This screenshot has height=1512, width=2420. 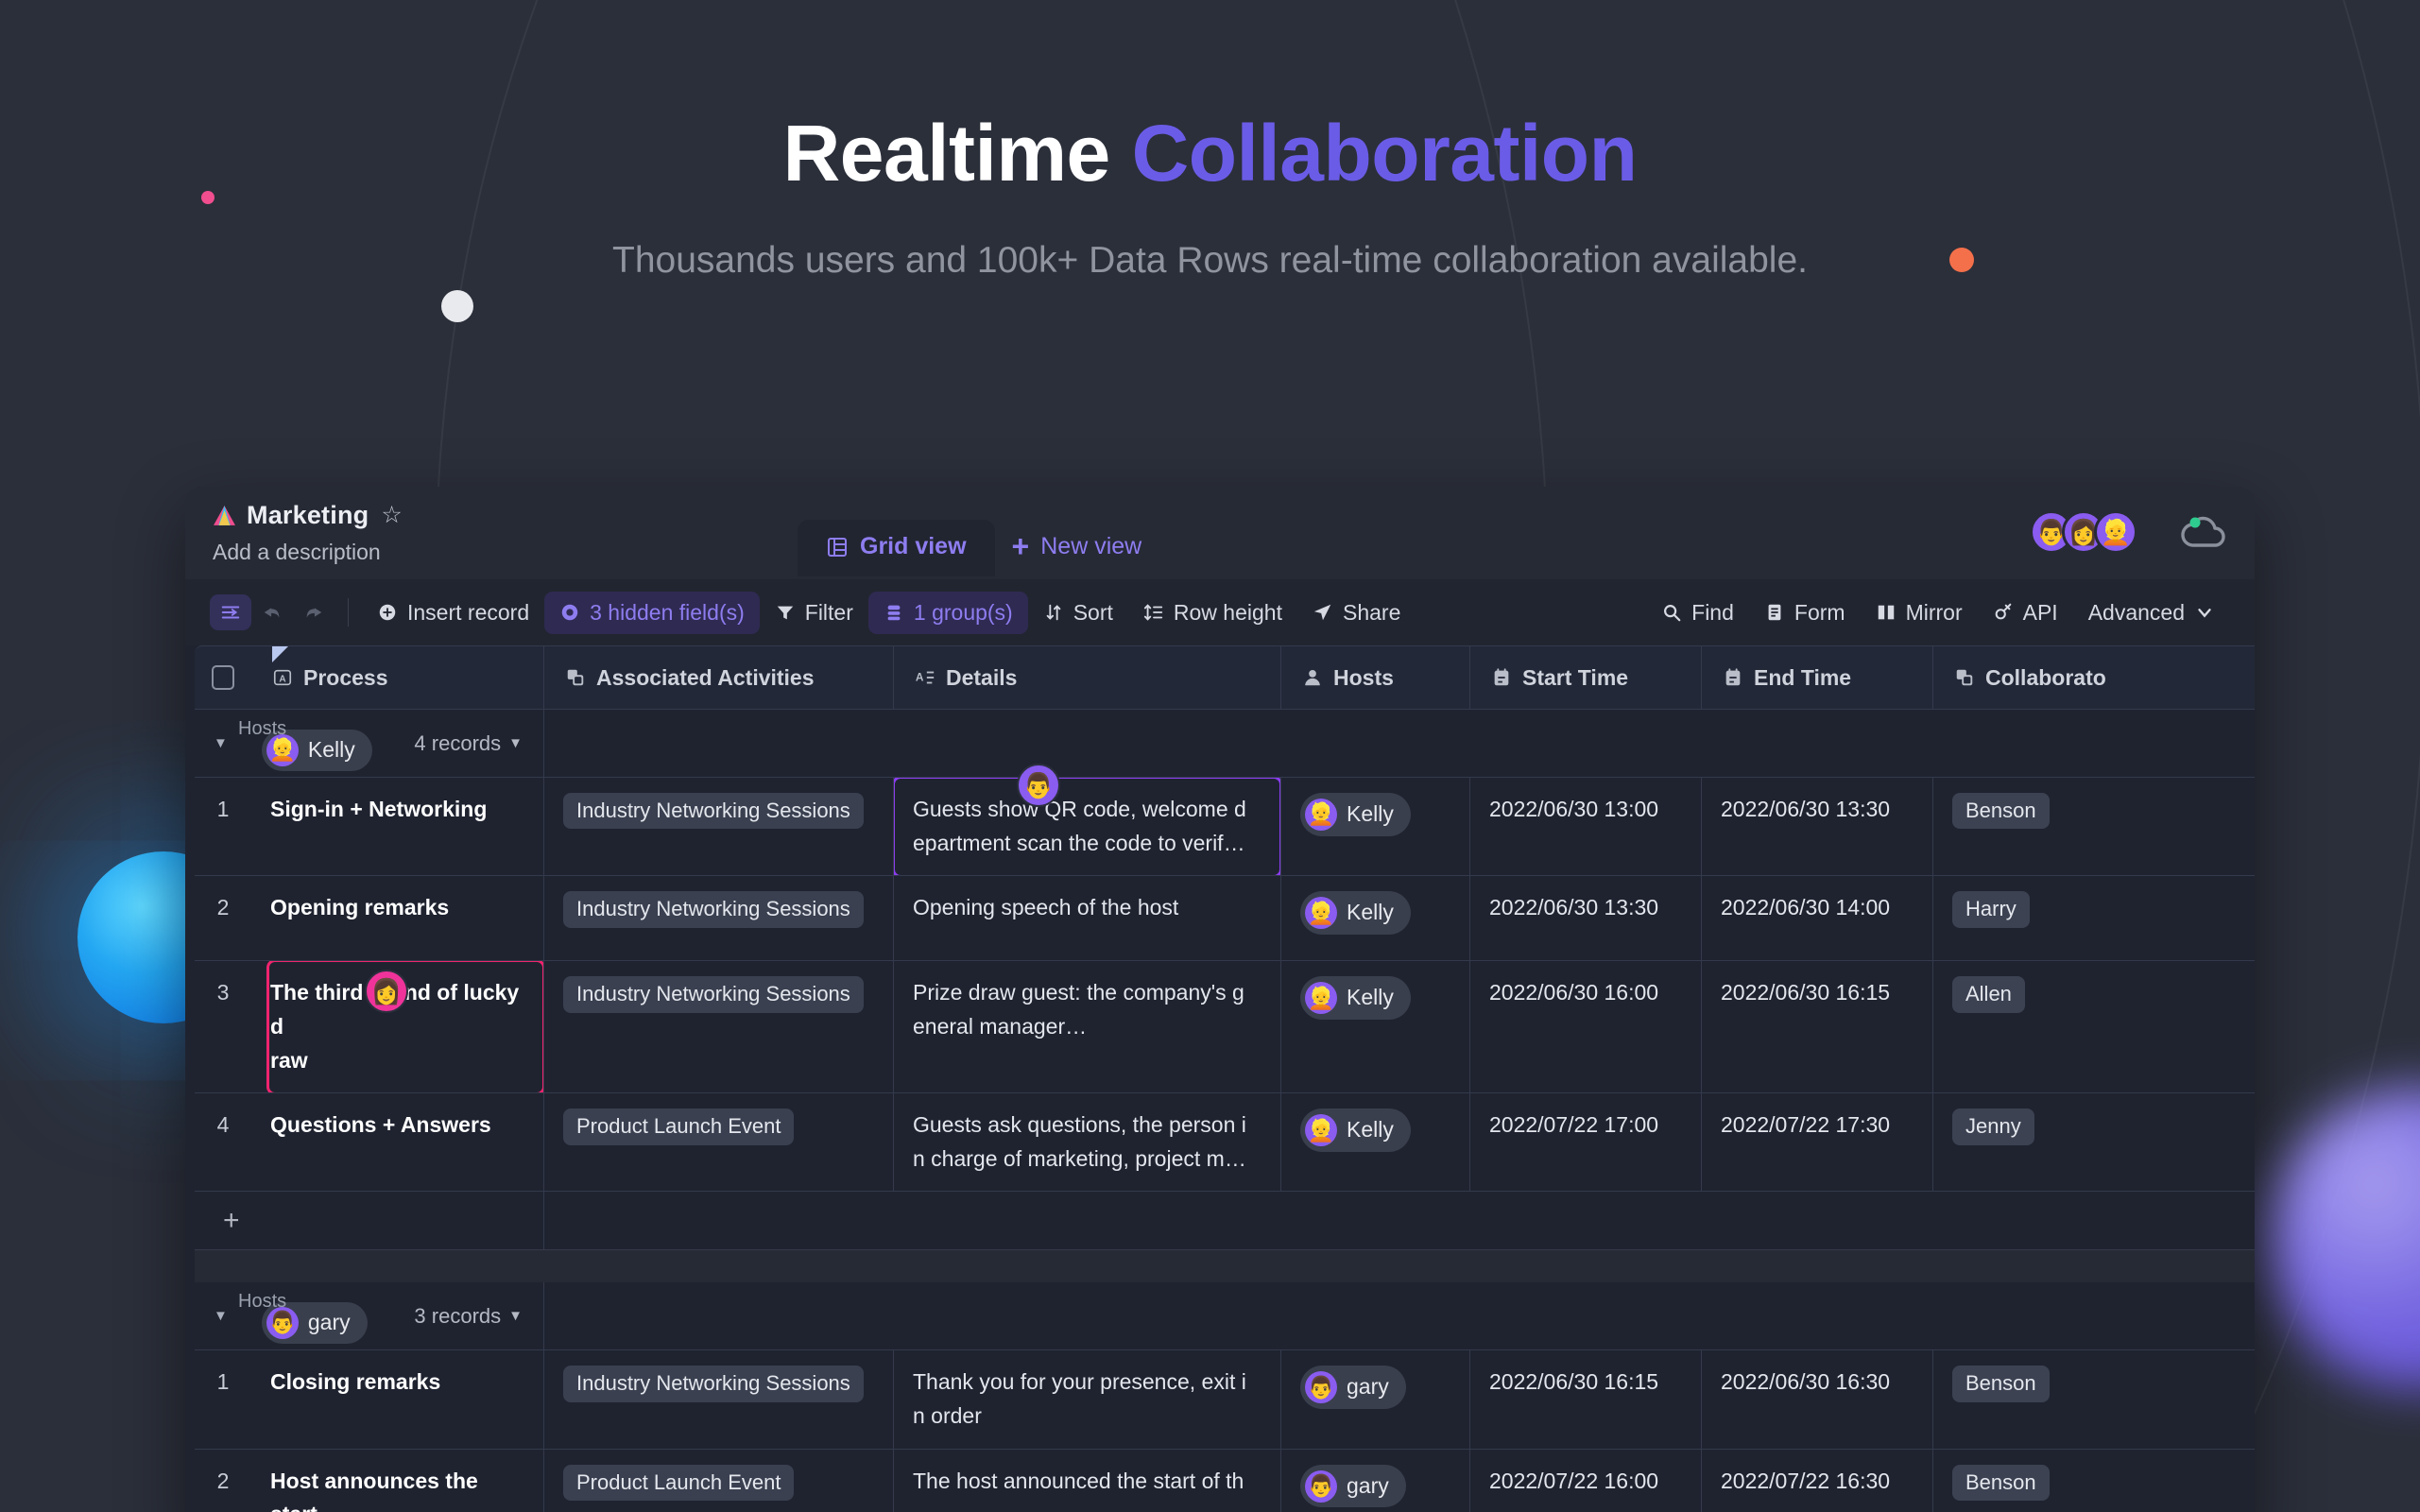 I want to click on cell-end-time: 2022/06/30 14:00, so click(x=1817, y=918).